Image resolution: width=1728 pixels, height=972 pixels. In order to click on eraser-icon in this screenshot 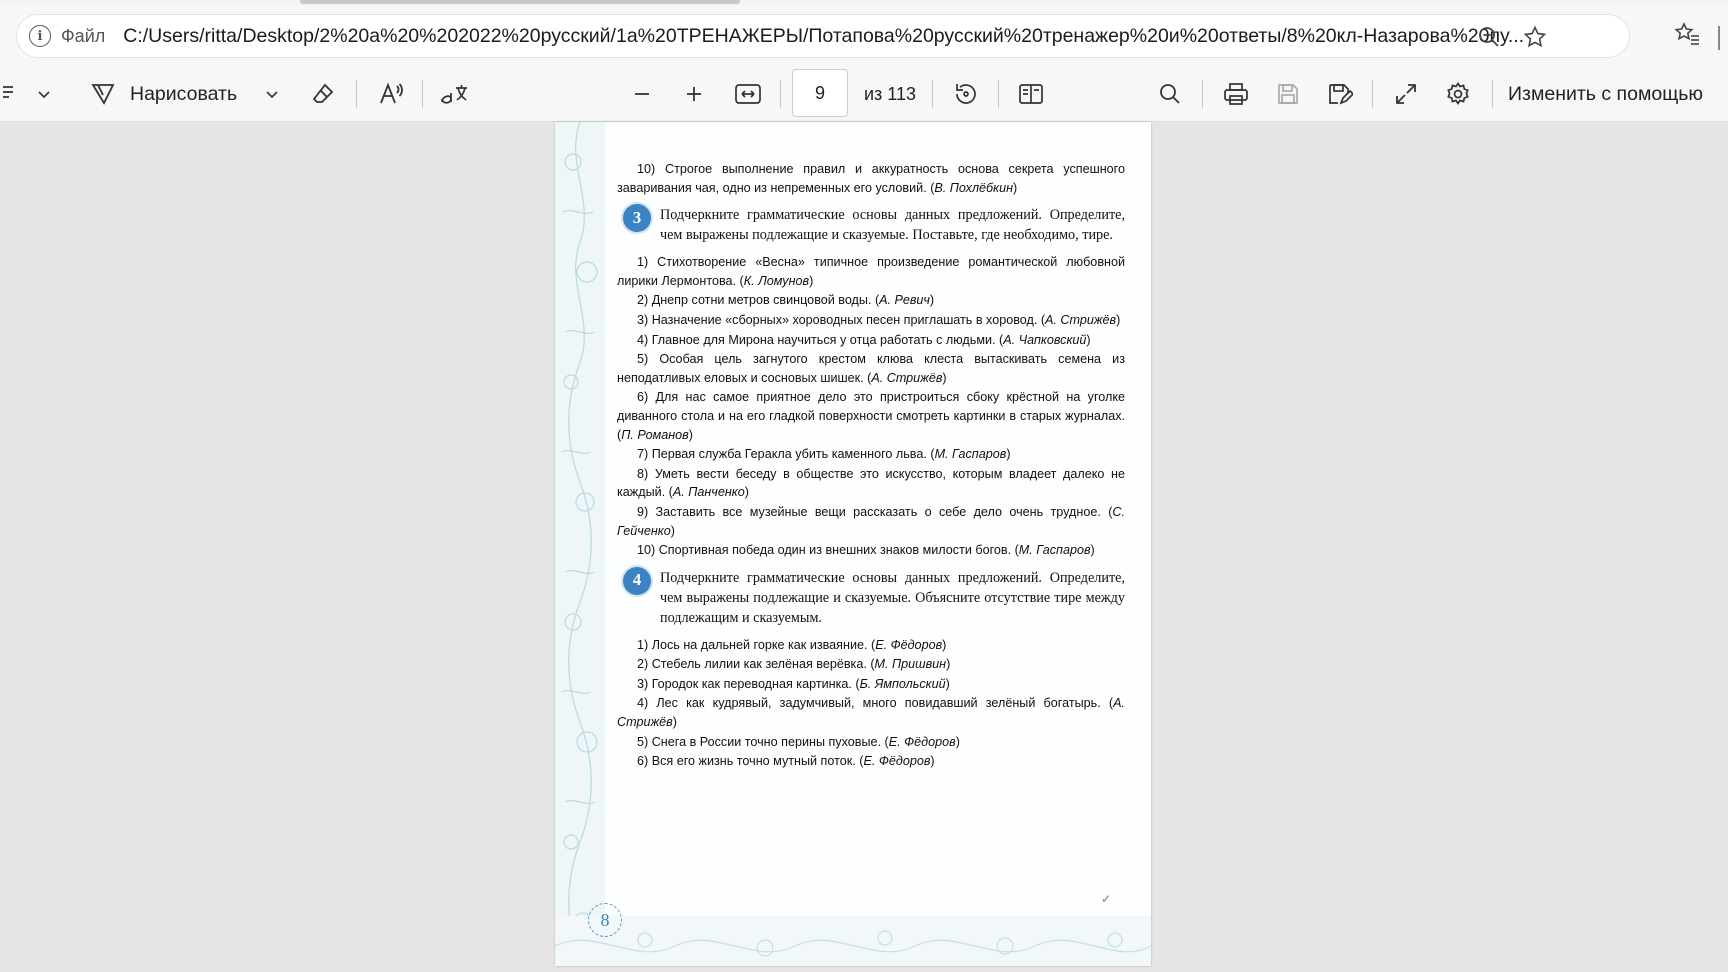, I will do `click(323, 94)`.